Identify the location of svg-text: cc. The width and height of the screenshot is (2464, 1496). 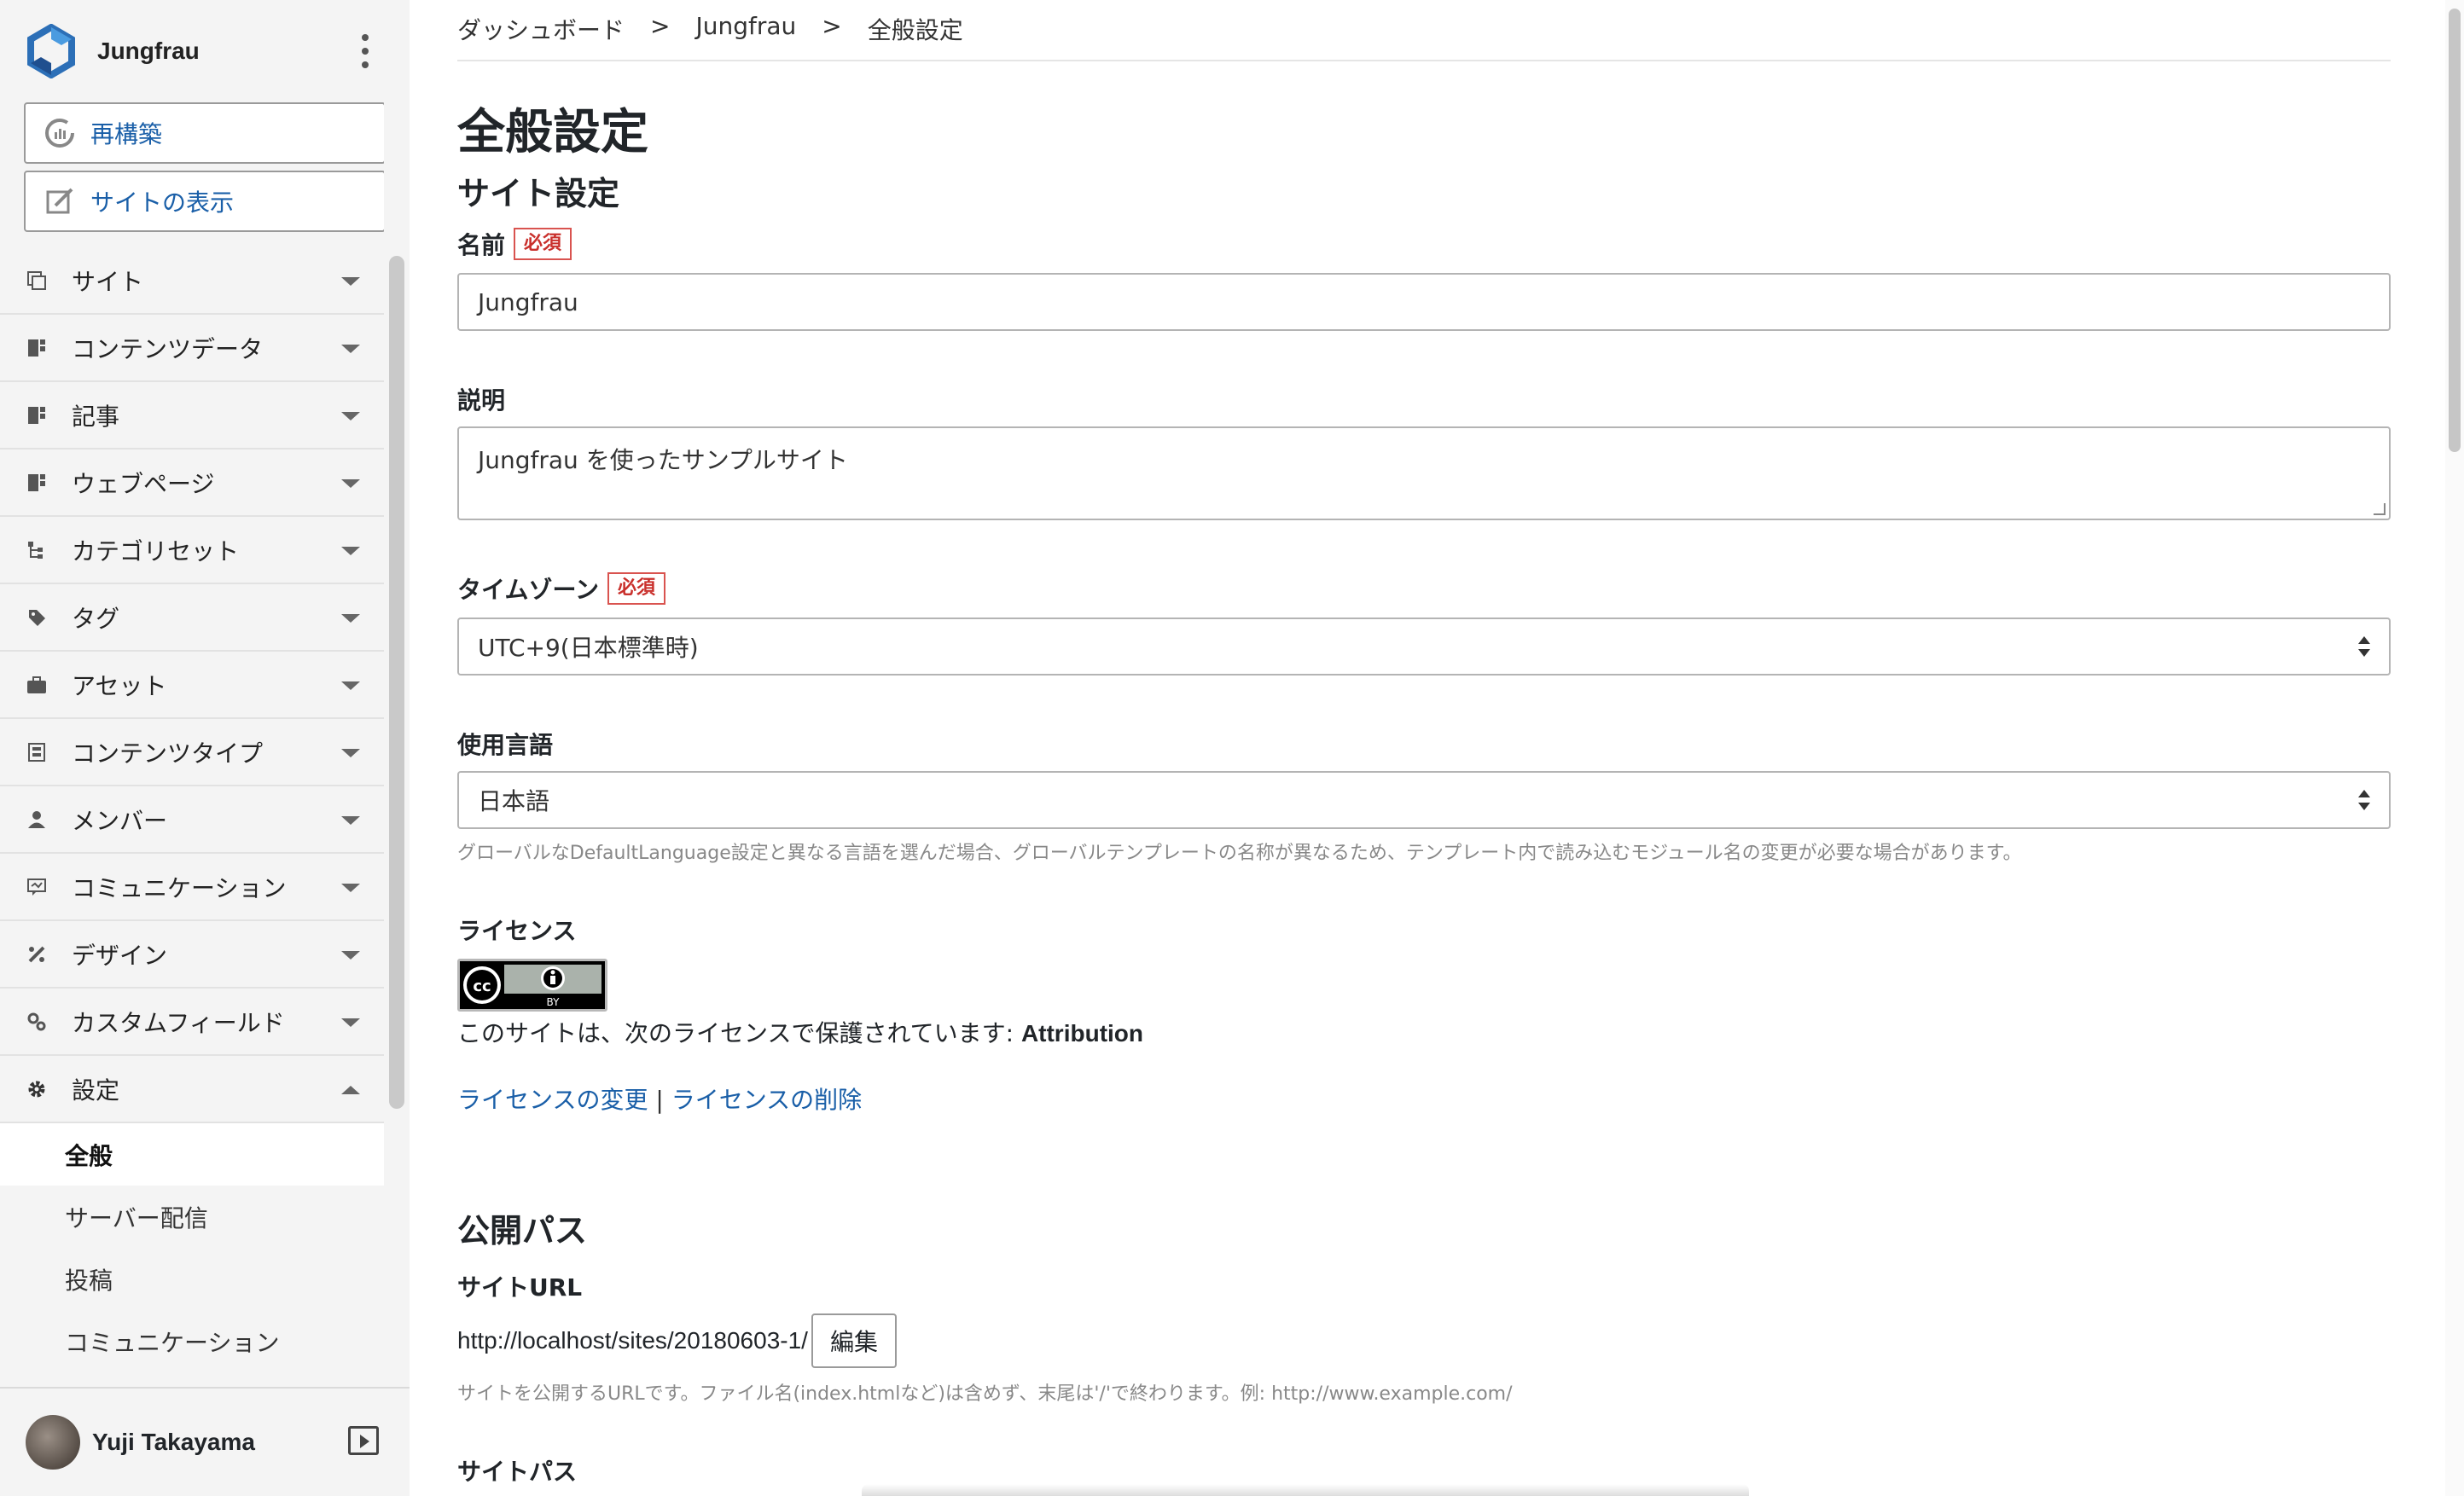
(482, 986).